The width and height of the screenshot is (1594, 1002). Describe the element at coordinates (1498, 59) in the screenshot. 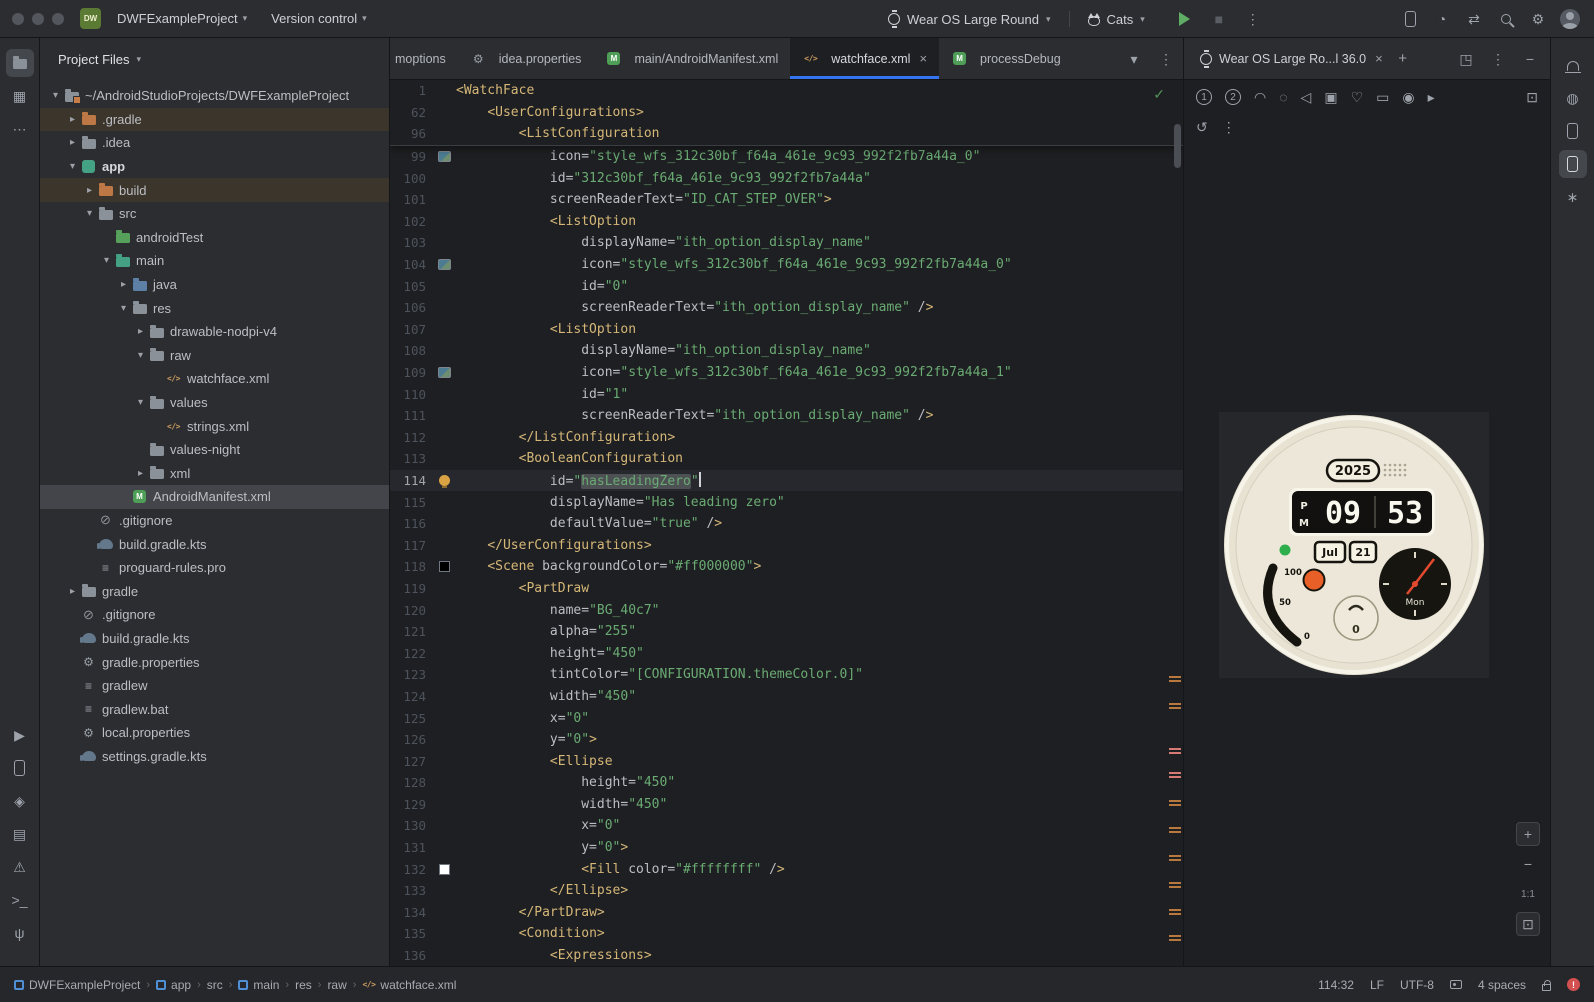

I see `panel-options-button: ⋮` at that location.